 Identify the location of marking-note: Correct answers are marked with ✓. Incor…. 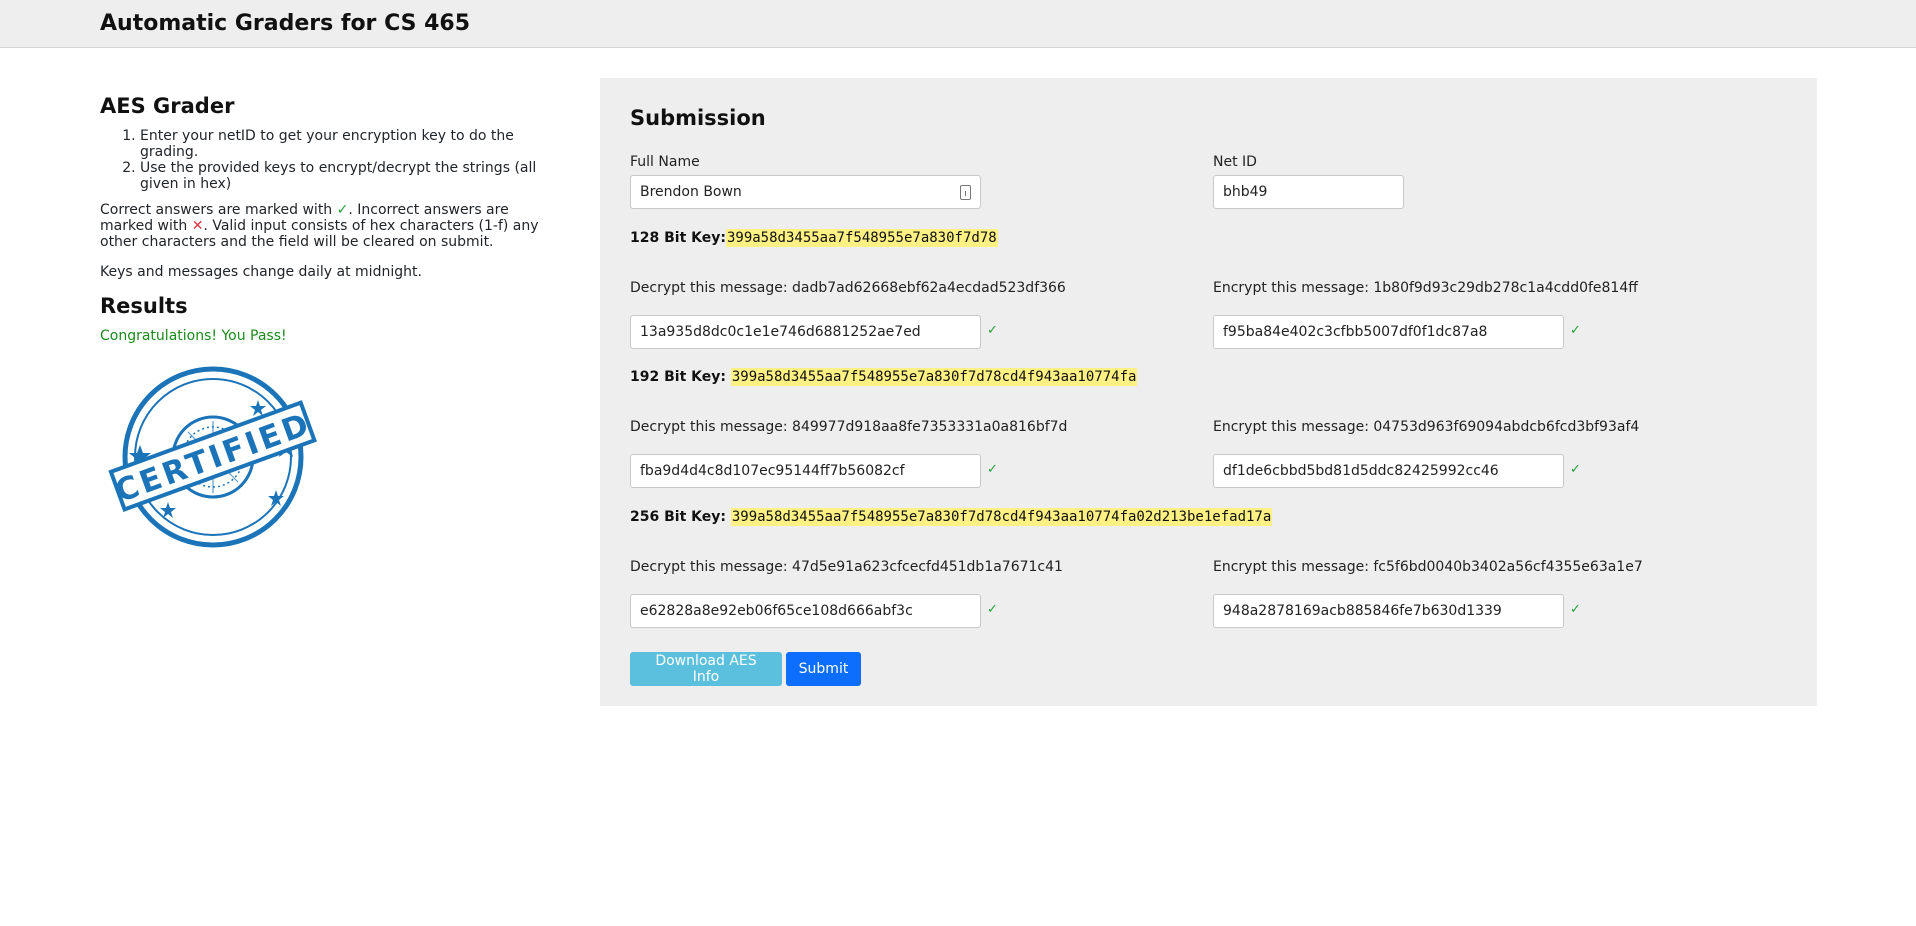
(325, 226).